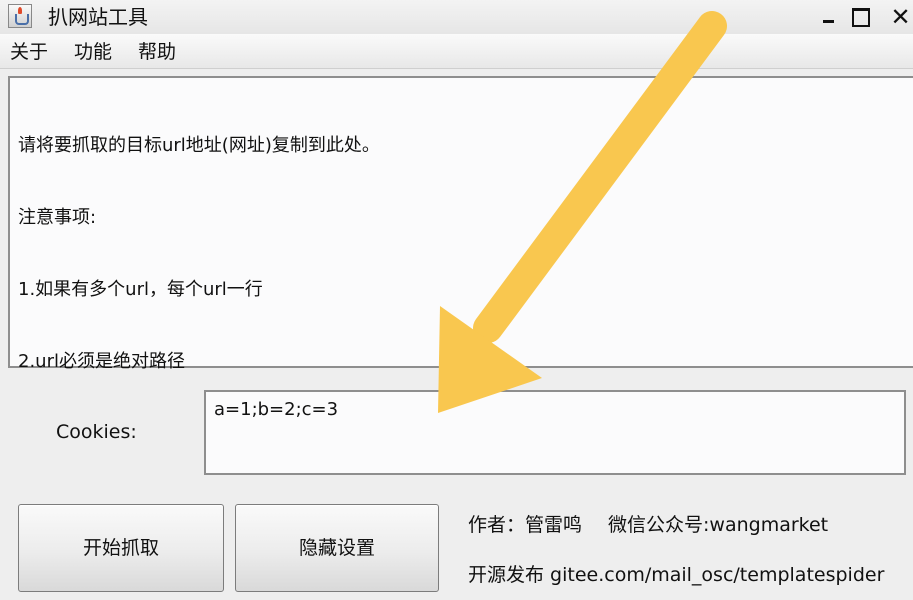 The height and width of the screenshot is (600, 913). I want to click on menu-bar: 关于 功能 帮助, so click(456, 51).